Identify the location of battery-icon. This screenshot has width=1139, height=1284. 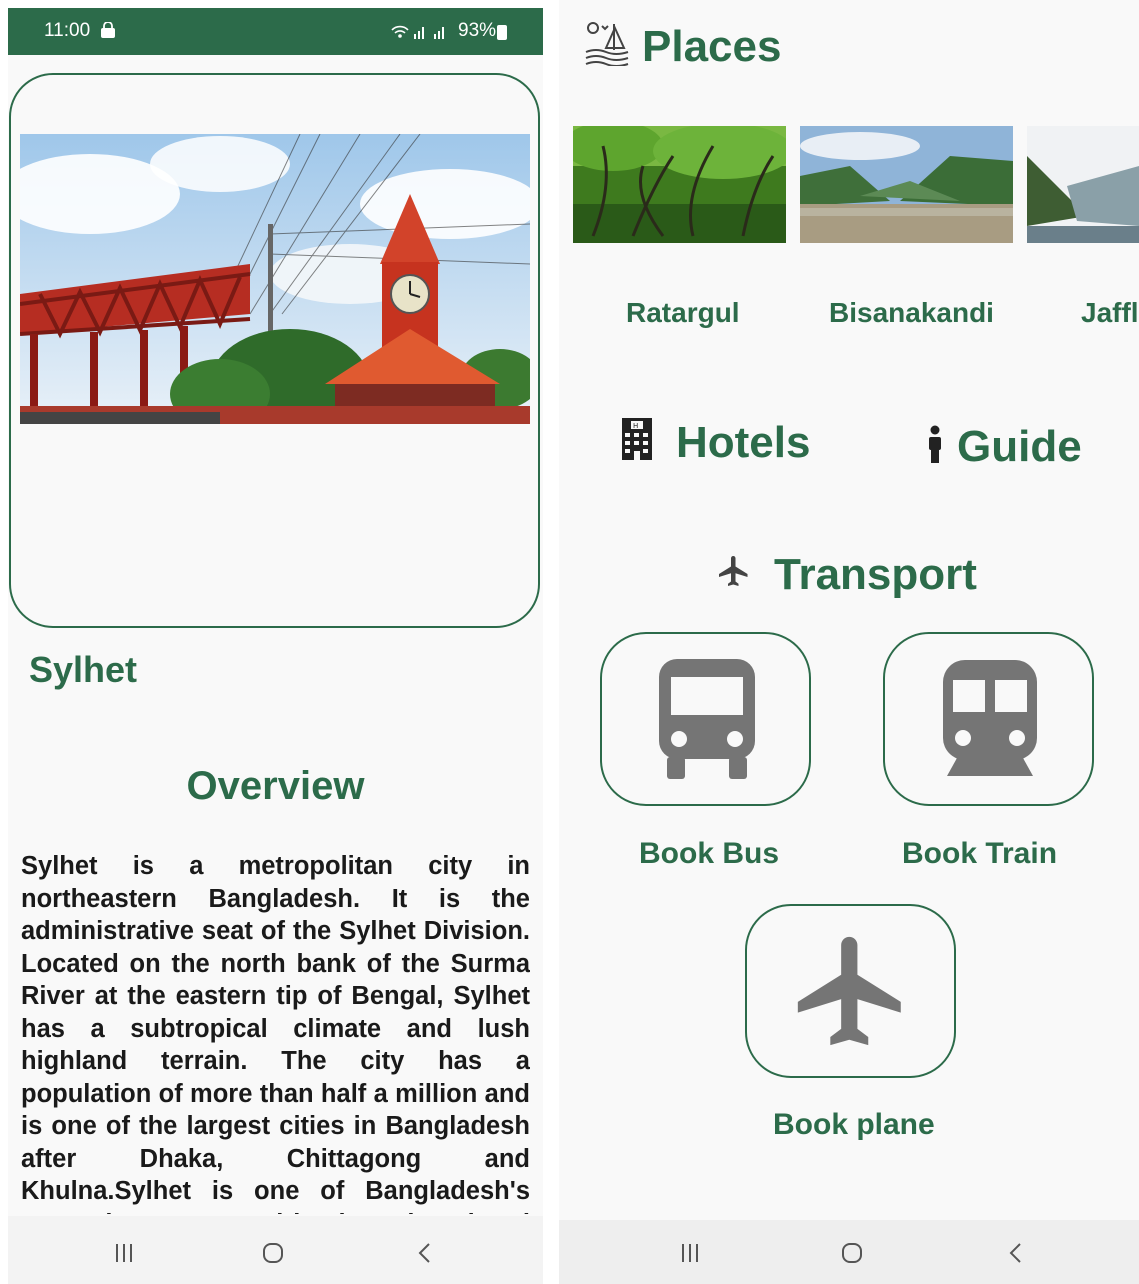
(502, 32).